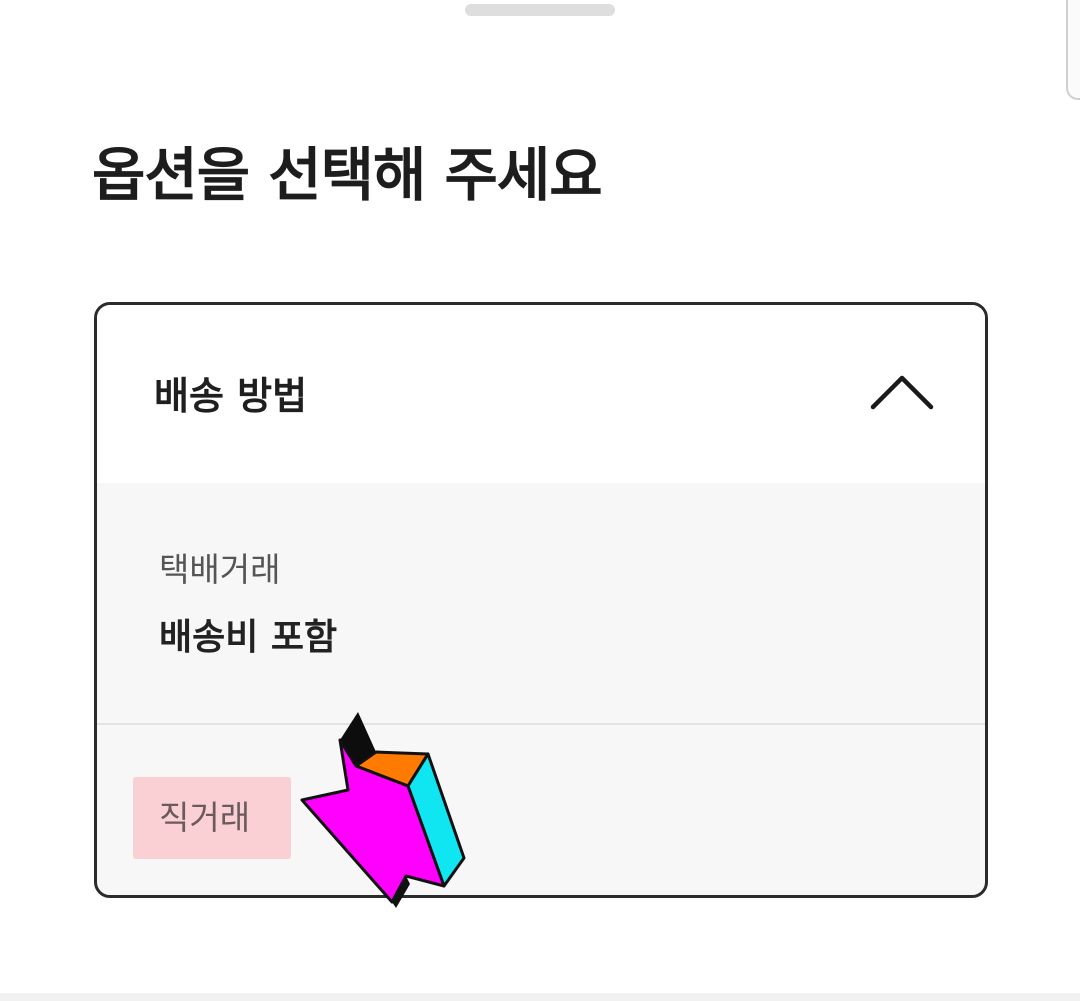 This screenshot has height=1001, width=1080. What do you see at coordinates (541, 810) in the screenshot?
I see `option-direct-trade: 직거래` at bounding box center [541, 810].